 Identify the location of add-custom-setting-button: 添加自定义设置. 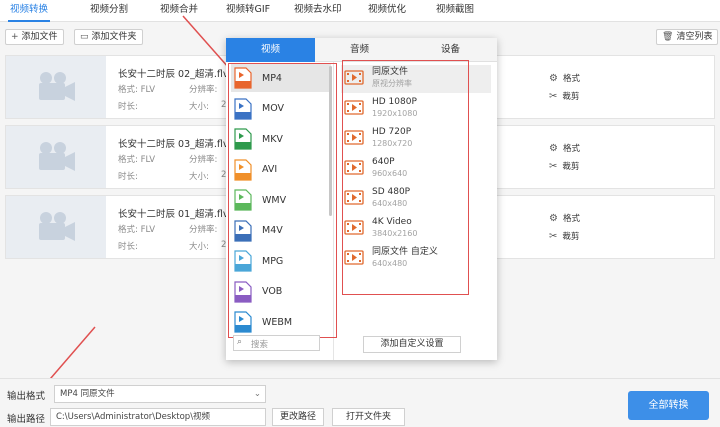
(412, 344).